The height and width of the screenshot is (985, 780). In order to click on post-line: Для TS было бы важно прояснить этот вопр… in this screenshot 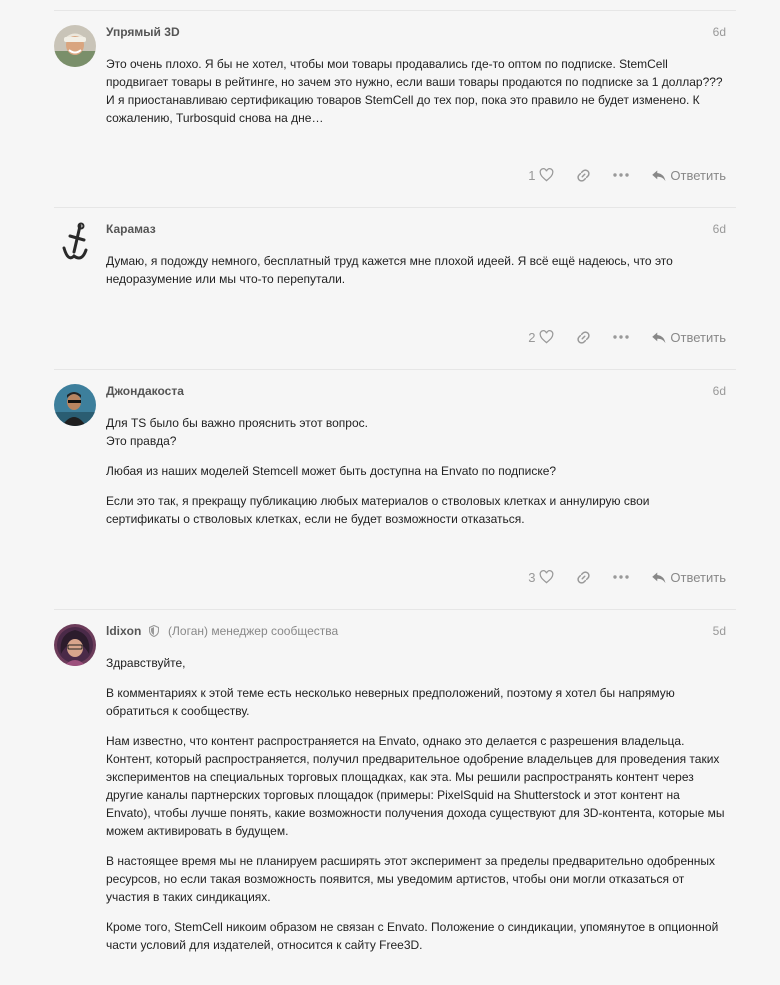, I will do `click(237, 423)`.